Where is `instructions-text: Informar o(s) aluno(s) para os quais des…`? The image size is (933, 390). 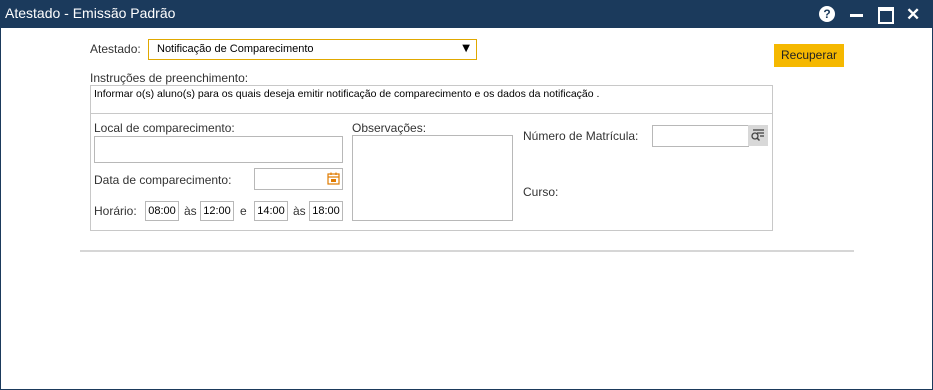
instructions-text: Informar o(s) aluno(s) para os quais des… is located at coordinates (347, 94).